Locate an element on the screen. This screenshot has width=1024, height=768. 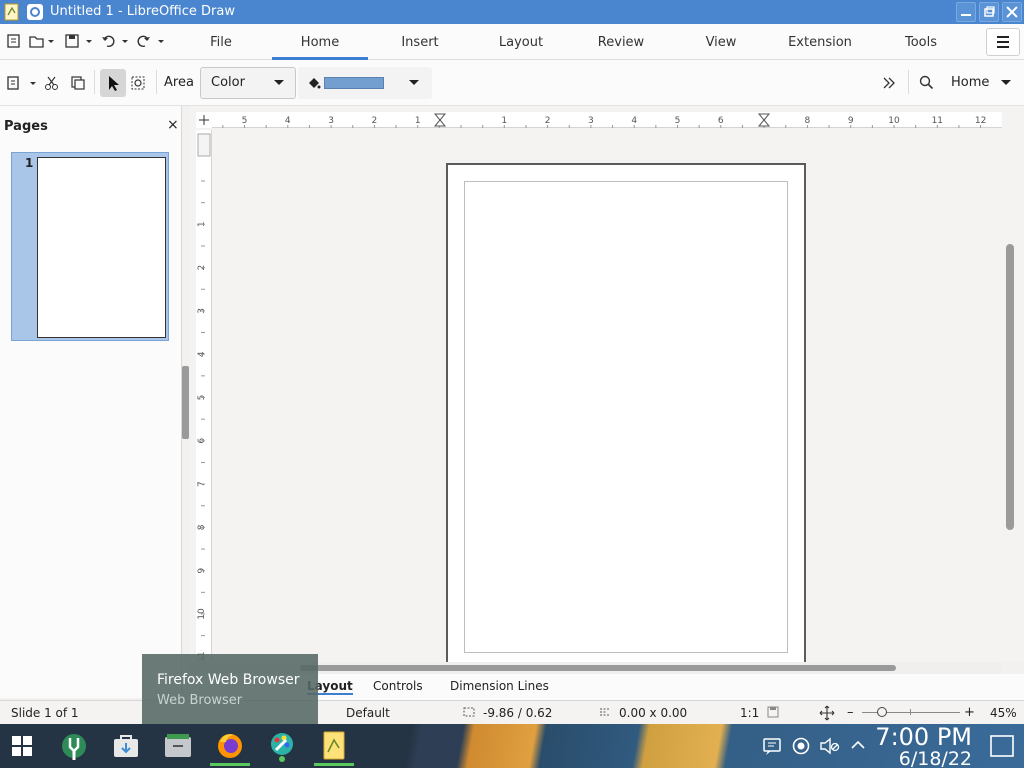
left-margin-marker is located at coordinates (440, 120).